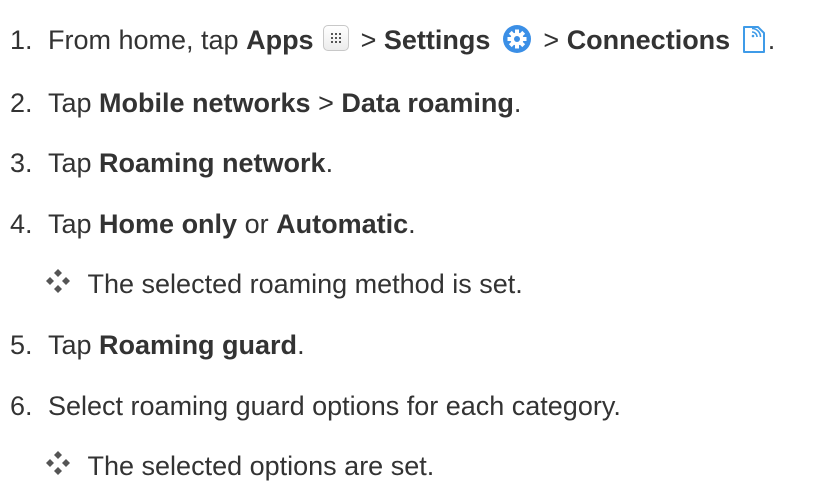 This screenshot has height=488, width=825. What do you see at coordinates (427, 103) in the screenshot?
I see `data-roaming-label: Data roaming` at bounding box center [427, 103].